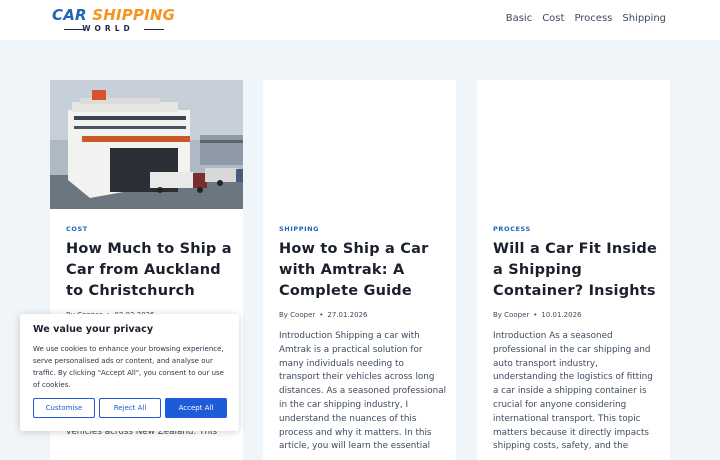 Image resolution: width=720 pixels, height=460 pixels. I want to click on post-category: COST, so click(150, 229).